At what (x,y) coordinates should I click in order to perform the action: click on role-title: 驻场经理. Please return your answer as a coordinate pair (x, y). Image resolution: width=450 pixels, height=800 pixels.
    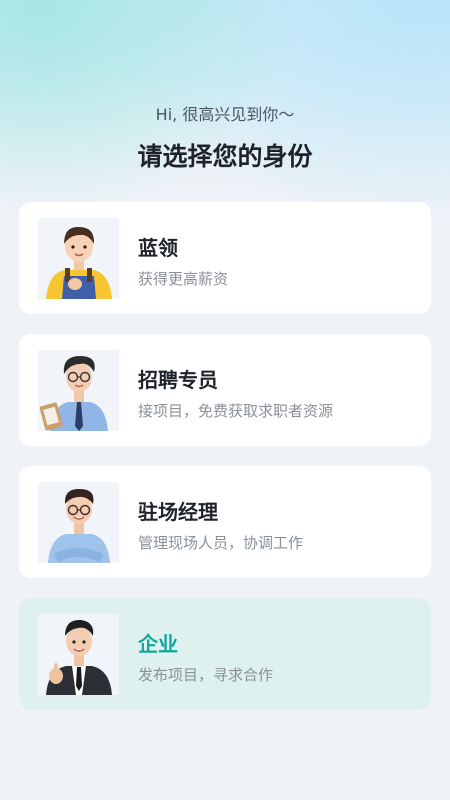
    Looking at the image, I should click on (178, 512).